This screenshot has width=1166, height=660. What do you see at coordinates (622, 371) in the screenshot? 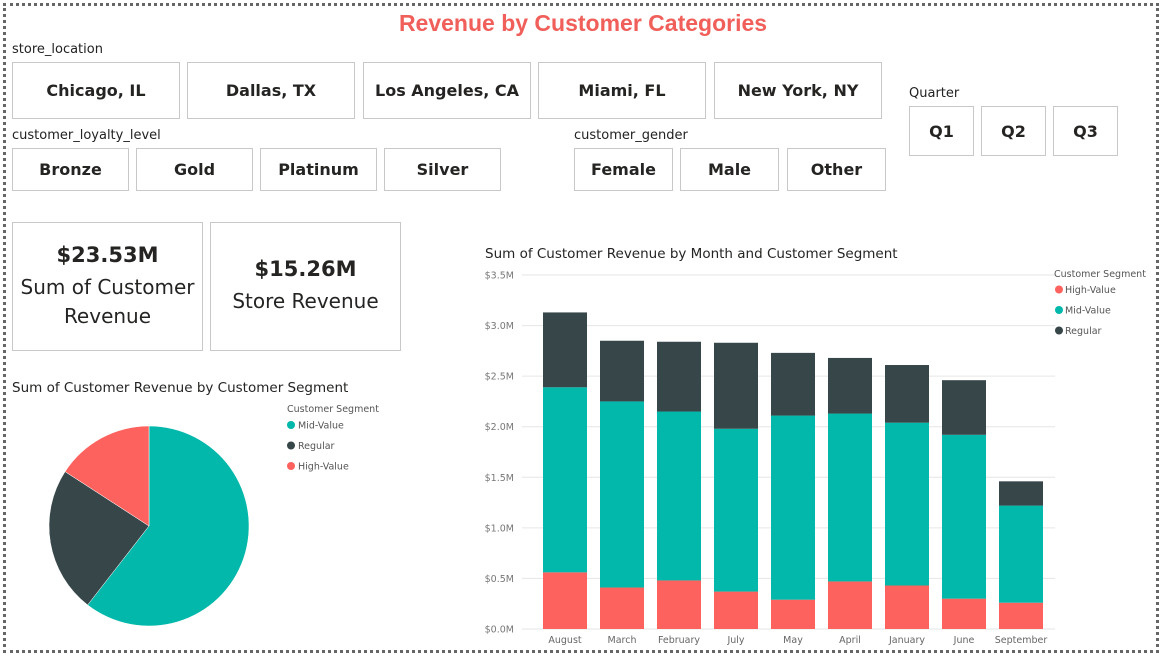
I see `bar-regular-march` at bounding box center [622, 371].